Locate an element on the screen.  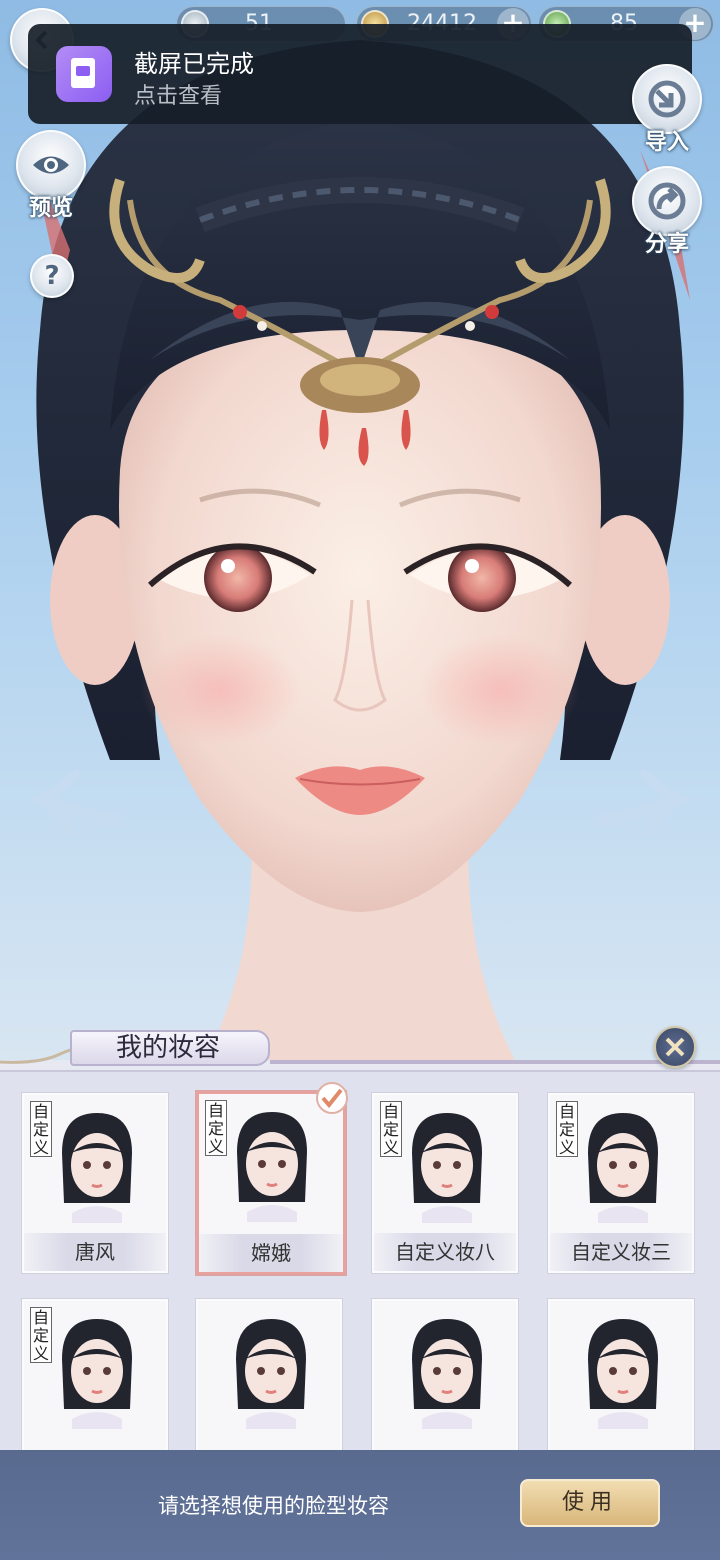
makeup-name: 唐风 is located at coordinates (95, 1252).